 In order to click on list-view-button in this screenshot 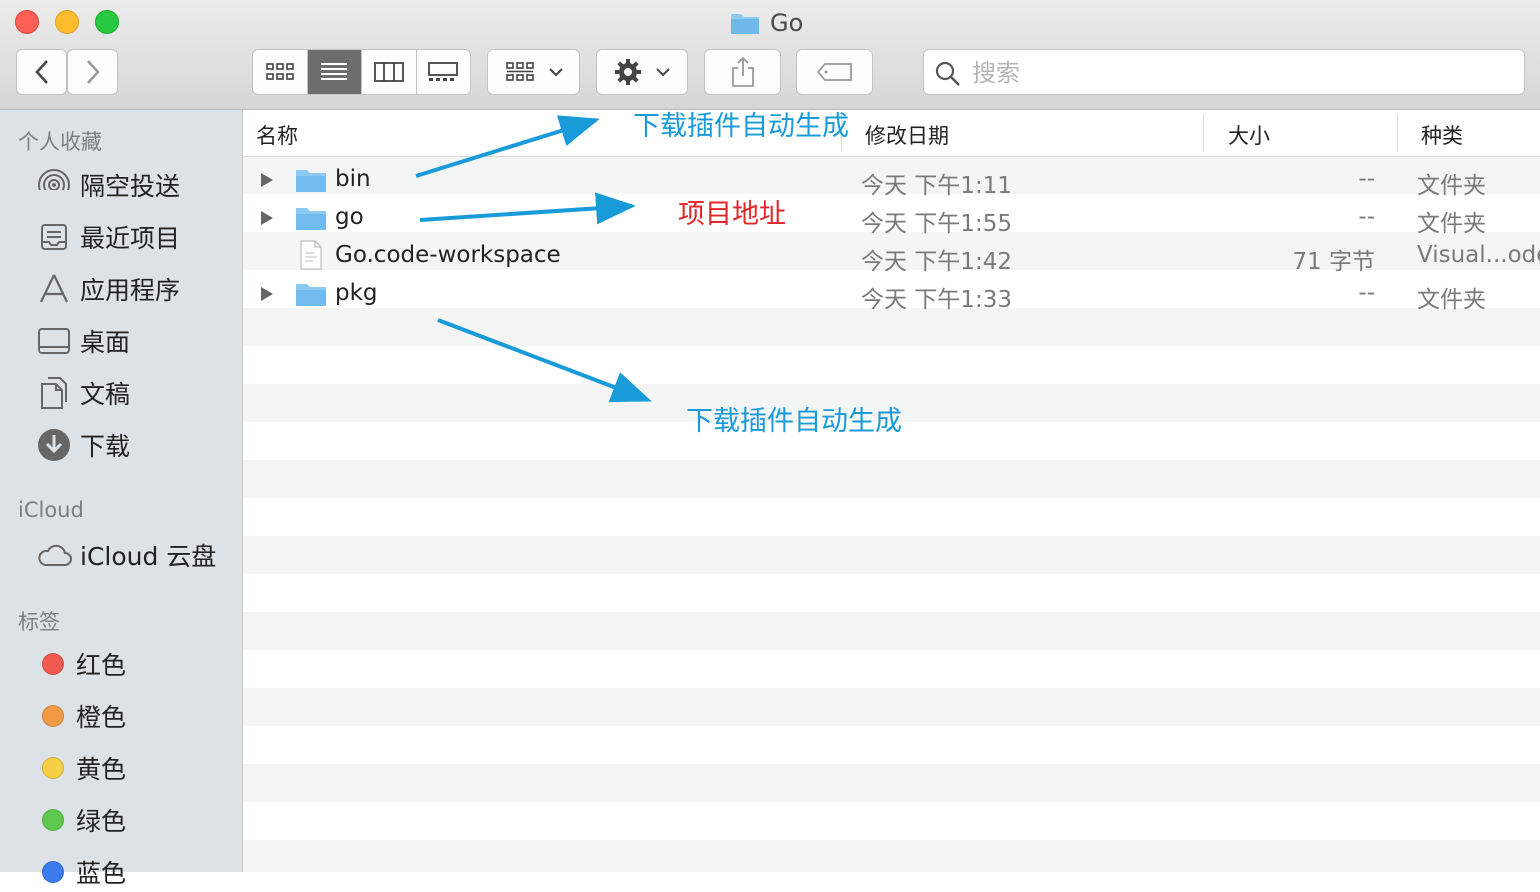, I will do `click(334, 72)`.